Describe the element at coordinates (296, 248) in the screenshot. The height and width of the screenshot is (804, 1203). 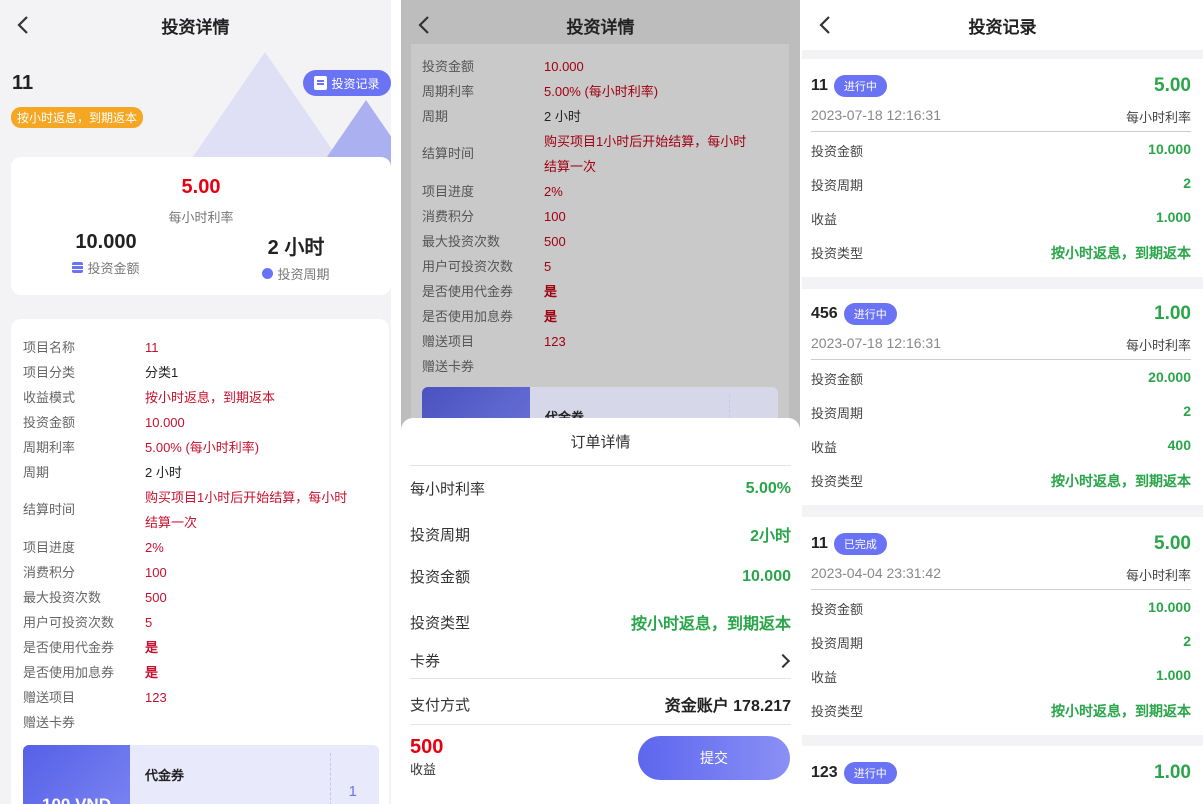
I see `period-value: 2 小时` at that location.